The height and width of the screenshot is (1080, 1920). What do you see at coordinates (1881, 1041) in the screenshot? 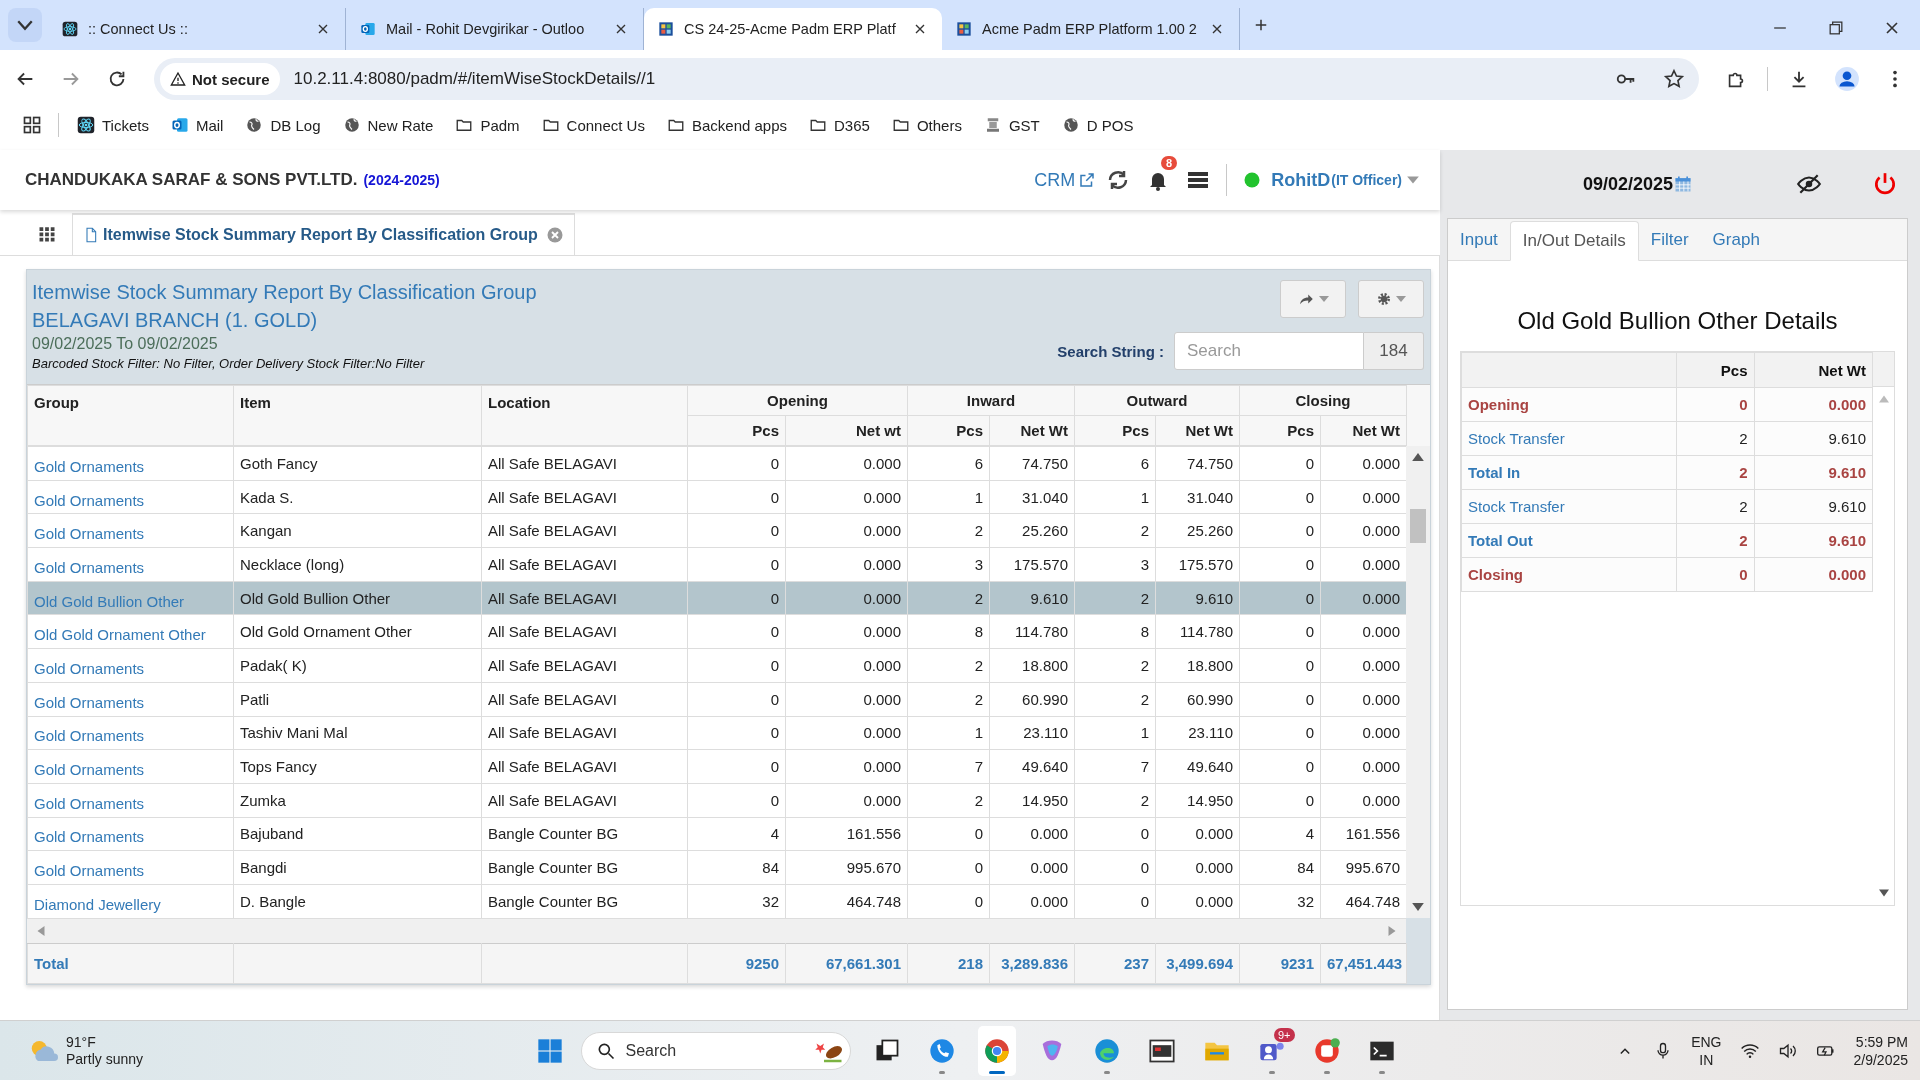
I see `clock-time: 5:59 PM` at bounding box center [1881, 1041].